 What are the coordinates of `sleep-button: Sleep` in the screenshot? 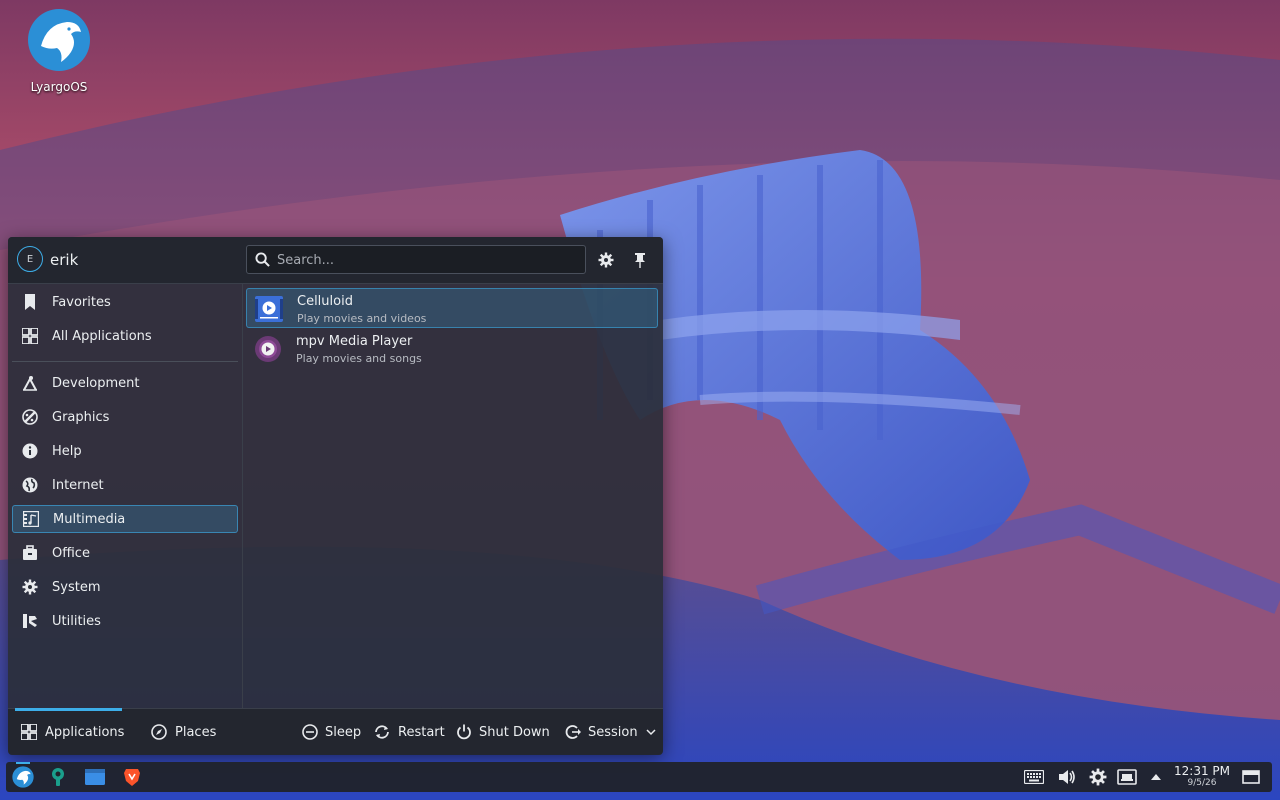 It's located at (331, 732).